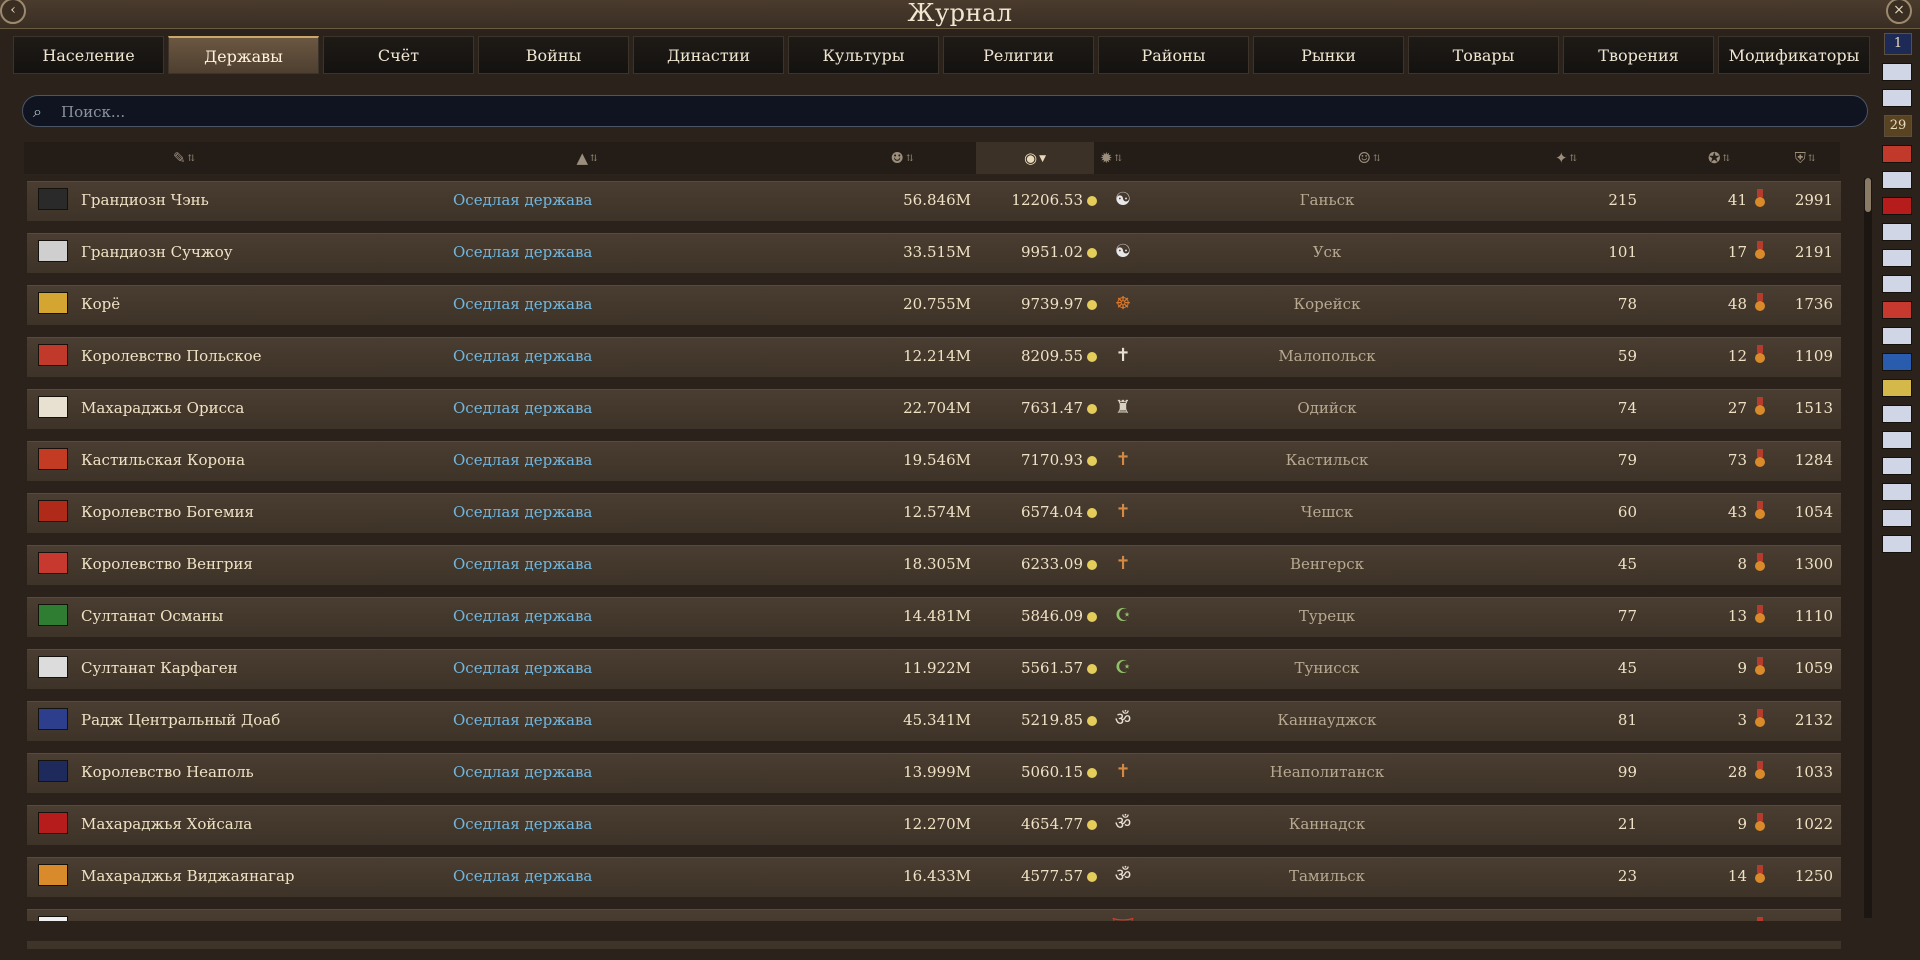 The width and height of the screenshot is (1920, 960). I want to click on back-icon: ‹, so click(13, 12).